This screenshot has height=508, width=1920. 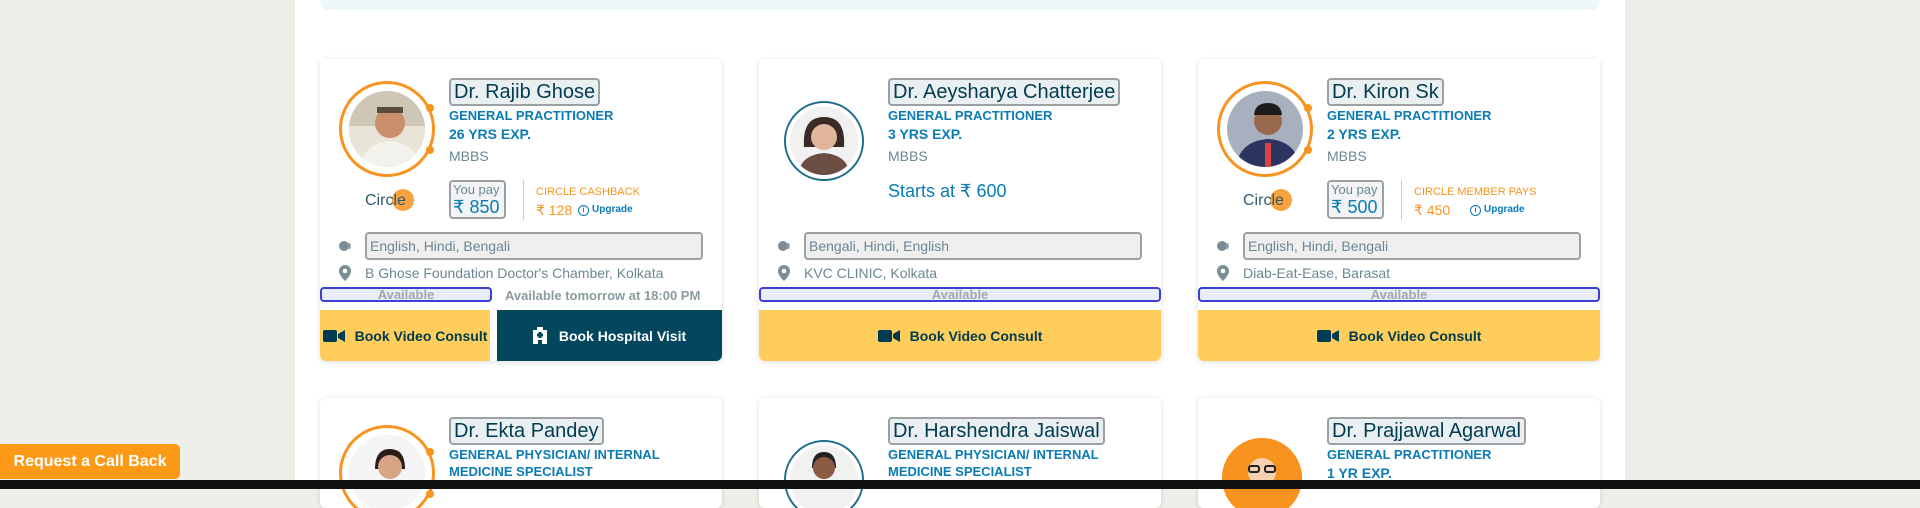 I want to click on doctor-experience: 3 YRS EXP., so click(x=925, y=134).